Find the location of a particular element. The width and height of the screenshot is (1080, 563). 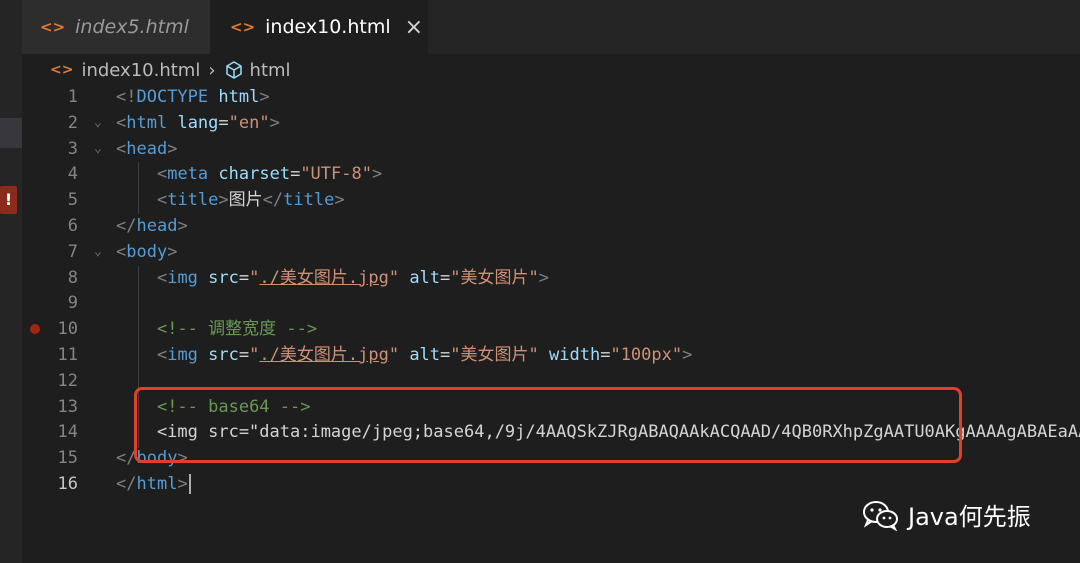

cube-icon is located at coordinates (233, 70).